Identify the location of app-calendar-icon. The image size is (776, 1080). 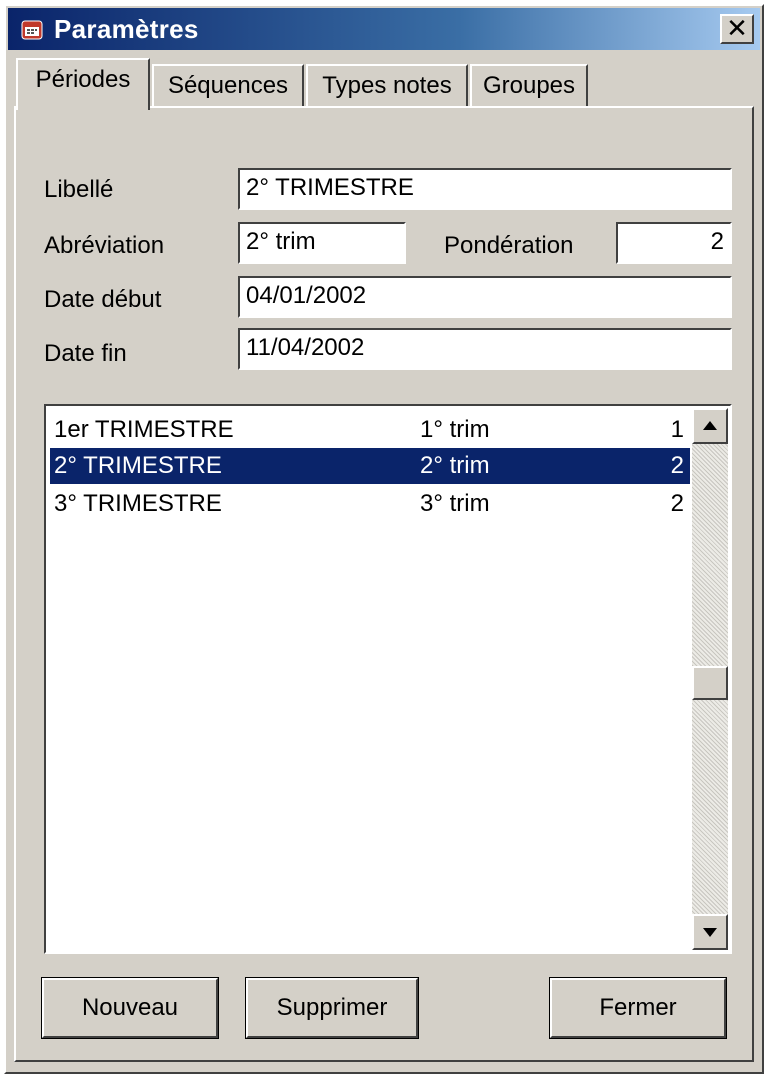
(32, 30).